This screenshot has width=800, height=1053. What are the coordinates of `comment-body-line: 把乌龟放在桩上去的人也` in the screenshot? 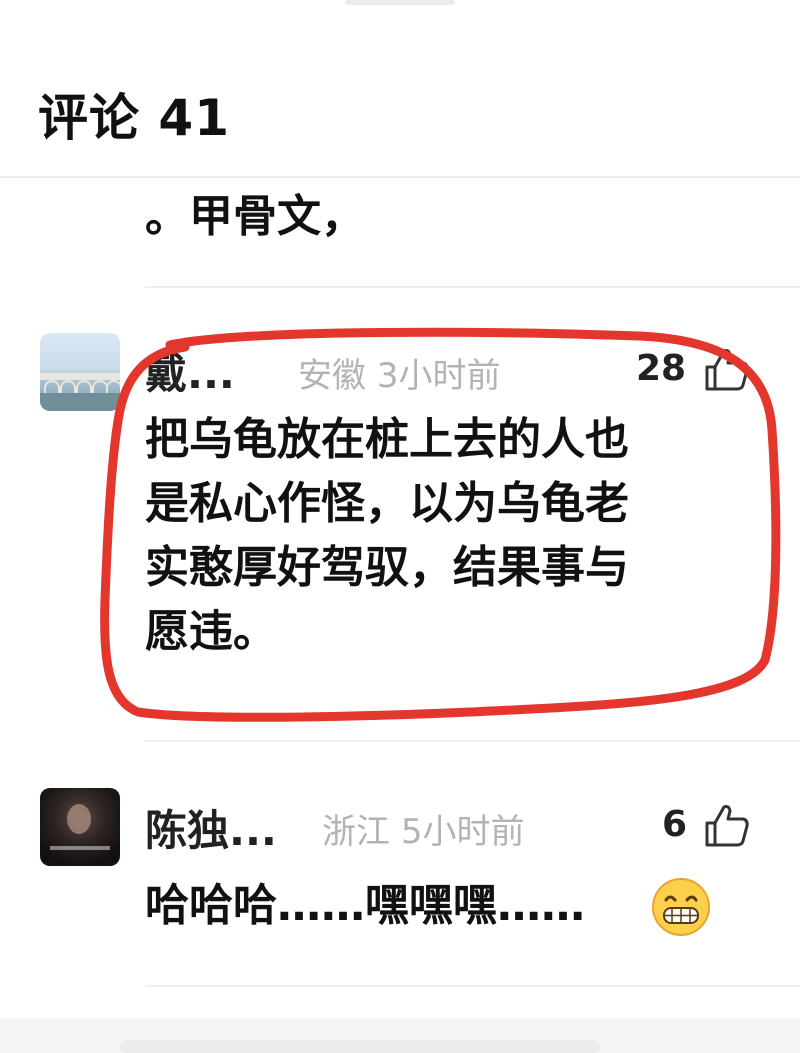 It's located at (387, 439).